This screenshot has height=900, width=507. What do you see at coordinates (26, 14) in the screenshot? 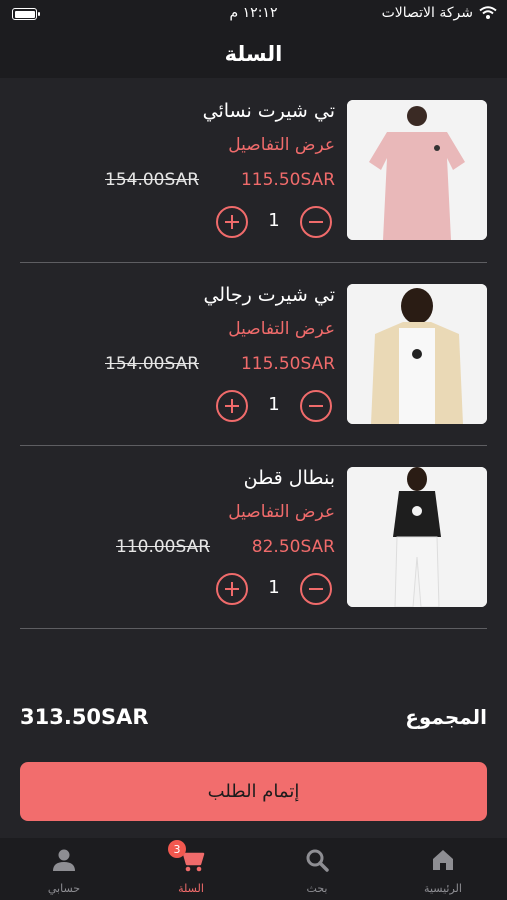
I see `battery-icon` at bounding box center [26, 14].